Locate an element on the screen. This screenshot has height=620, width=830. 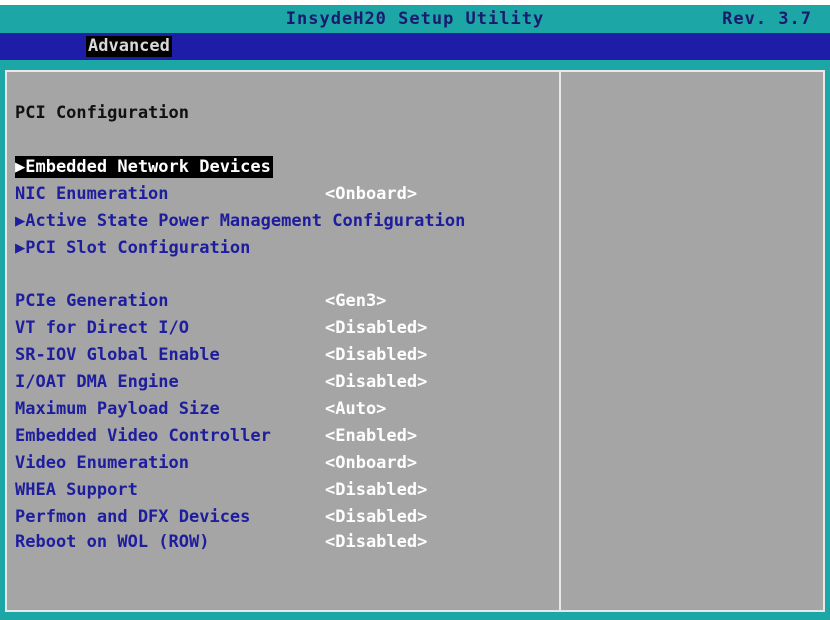
setting-value-video-enumeration: <Onboard> is located at coordinates (371, 463).